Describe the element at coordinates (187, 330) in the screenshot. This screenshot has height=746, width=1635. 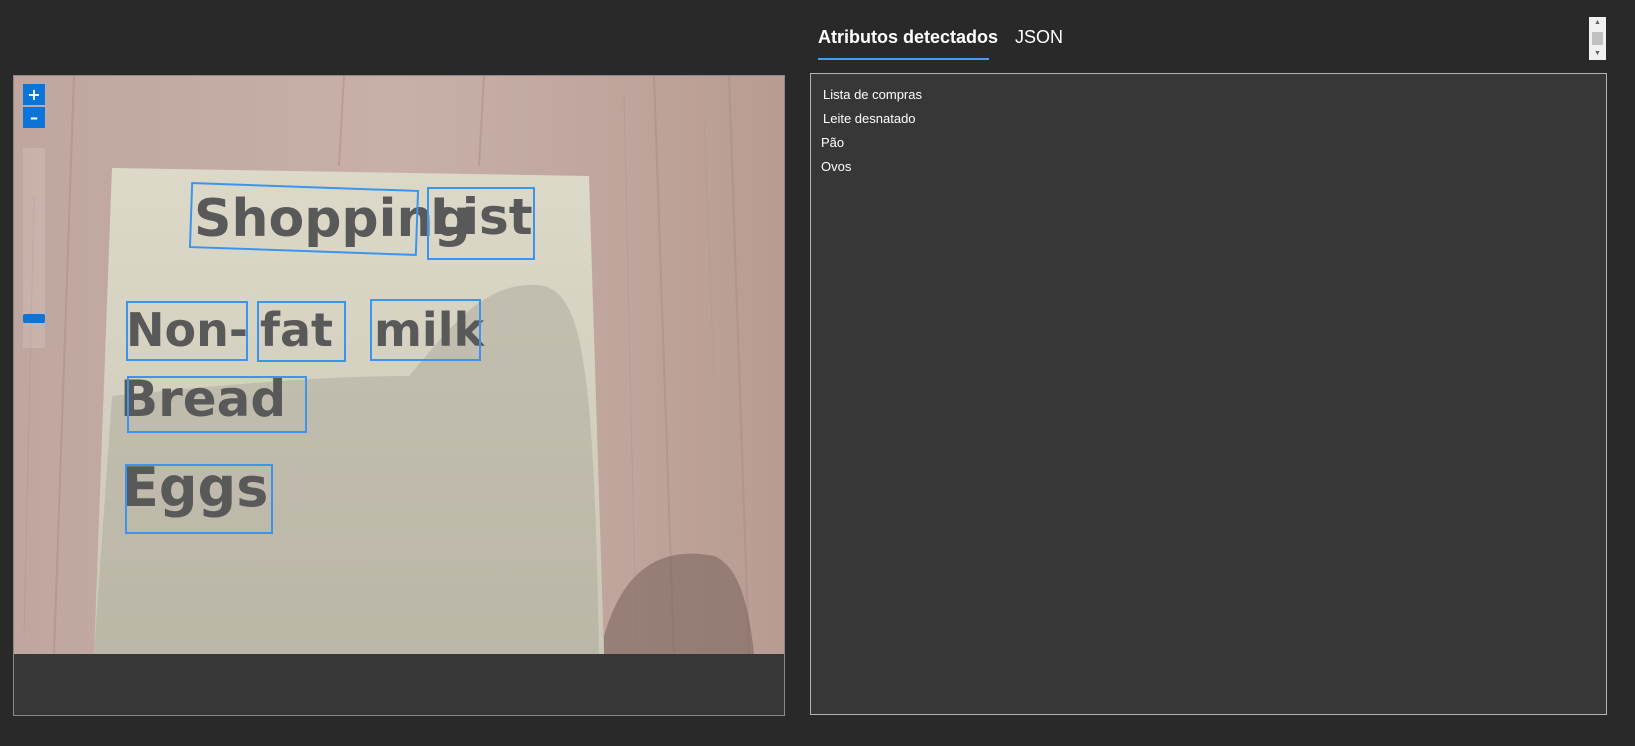
I see `handwritten-word: Non-` at that location.